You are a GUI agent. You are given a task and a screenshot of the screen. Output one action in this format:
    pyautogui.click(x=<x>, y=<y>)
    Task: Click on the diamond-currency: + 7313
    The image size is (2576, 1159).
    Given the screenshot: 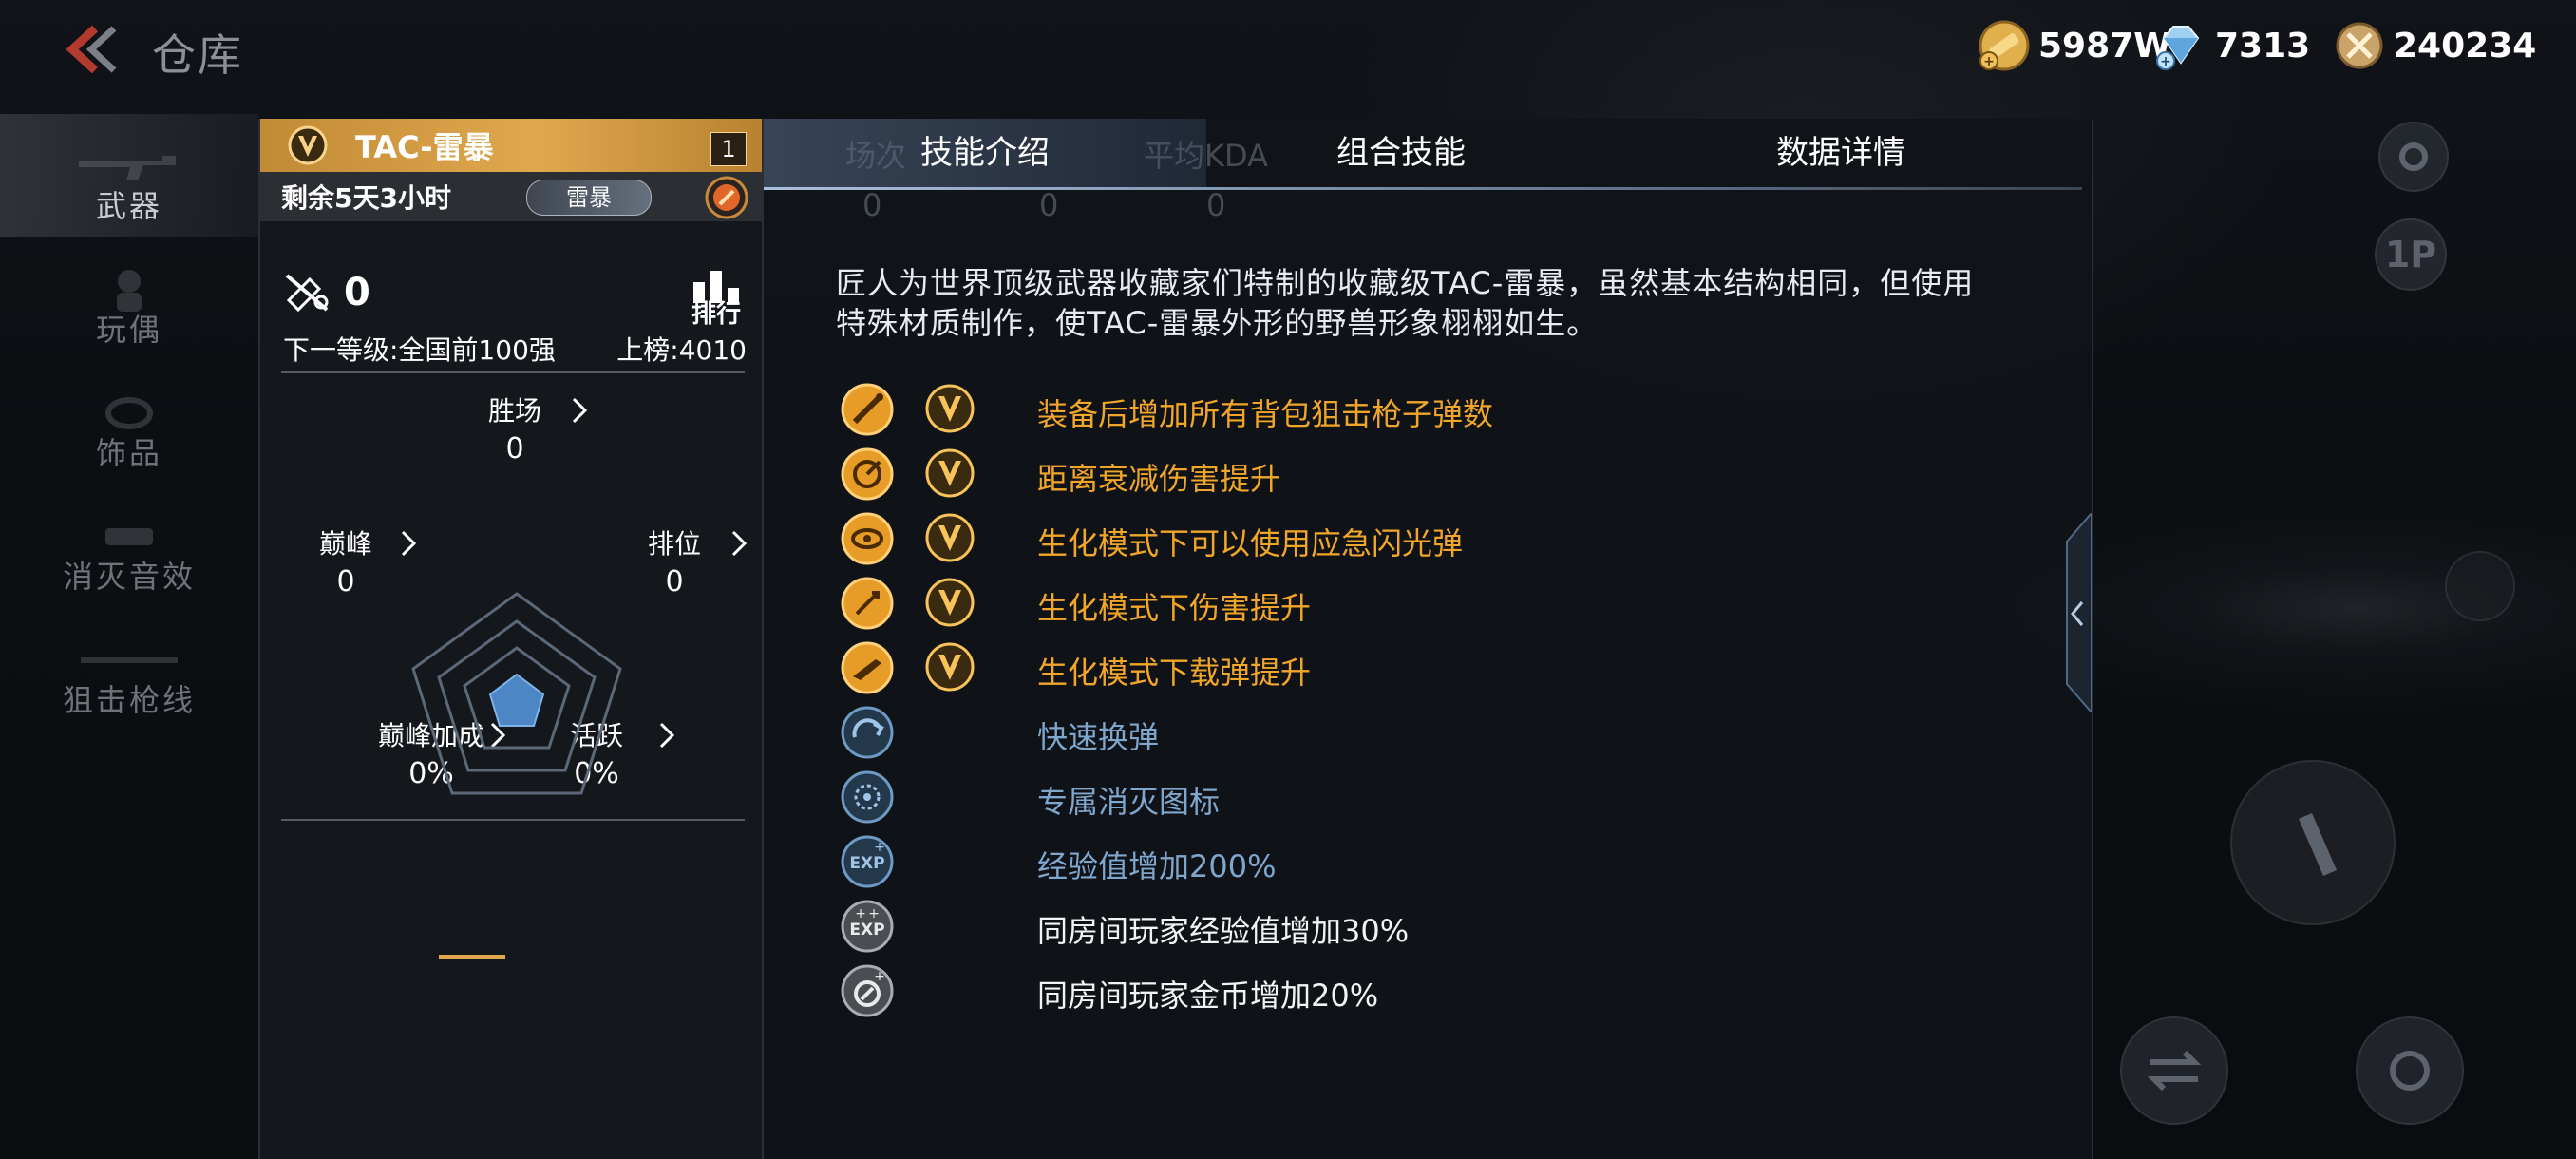 What is the action you would take?
    pyautogui.click(x=2232, y=45)
    